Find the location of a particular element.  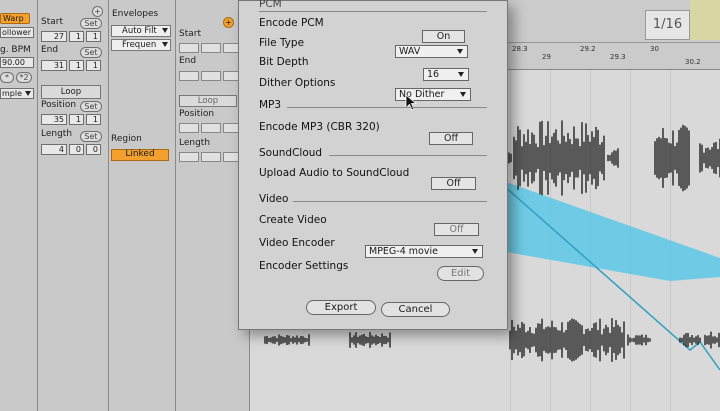

position-beat-field: 1 is located at coordinates (76, 119).